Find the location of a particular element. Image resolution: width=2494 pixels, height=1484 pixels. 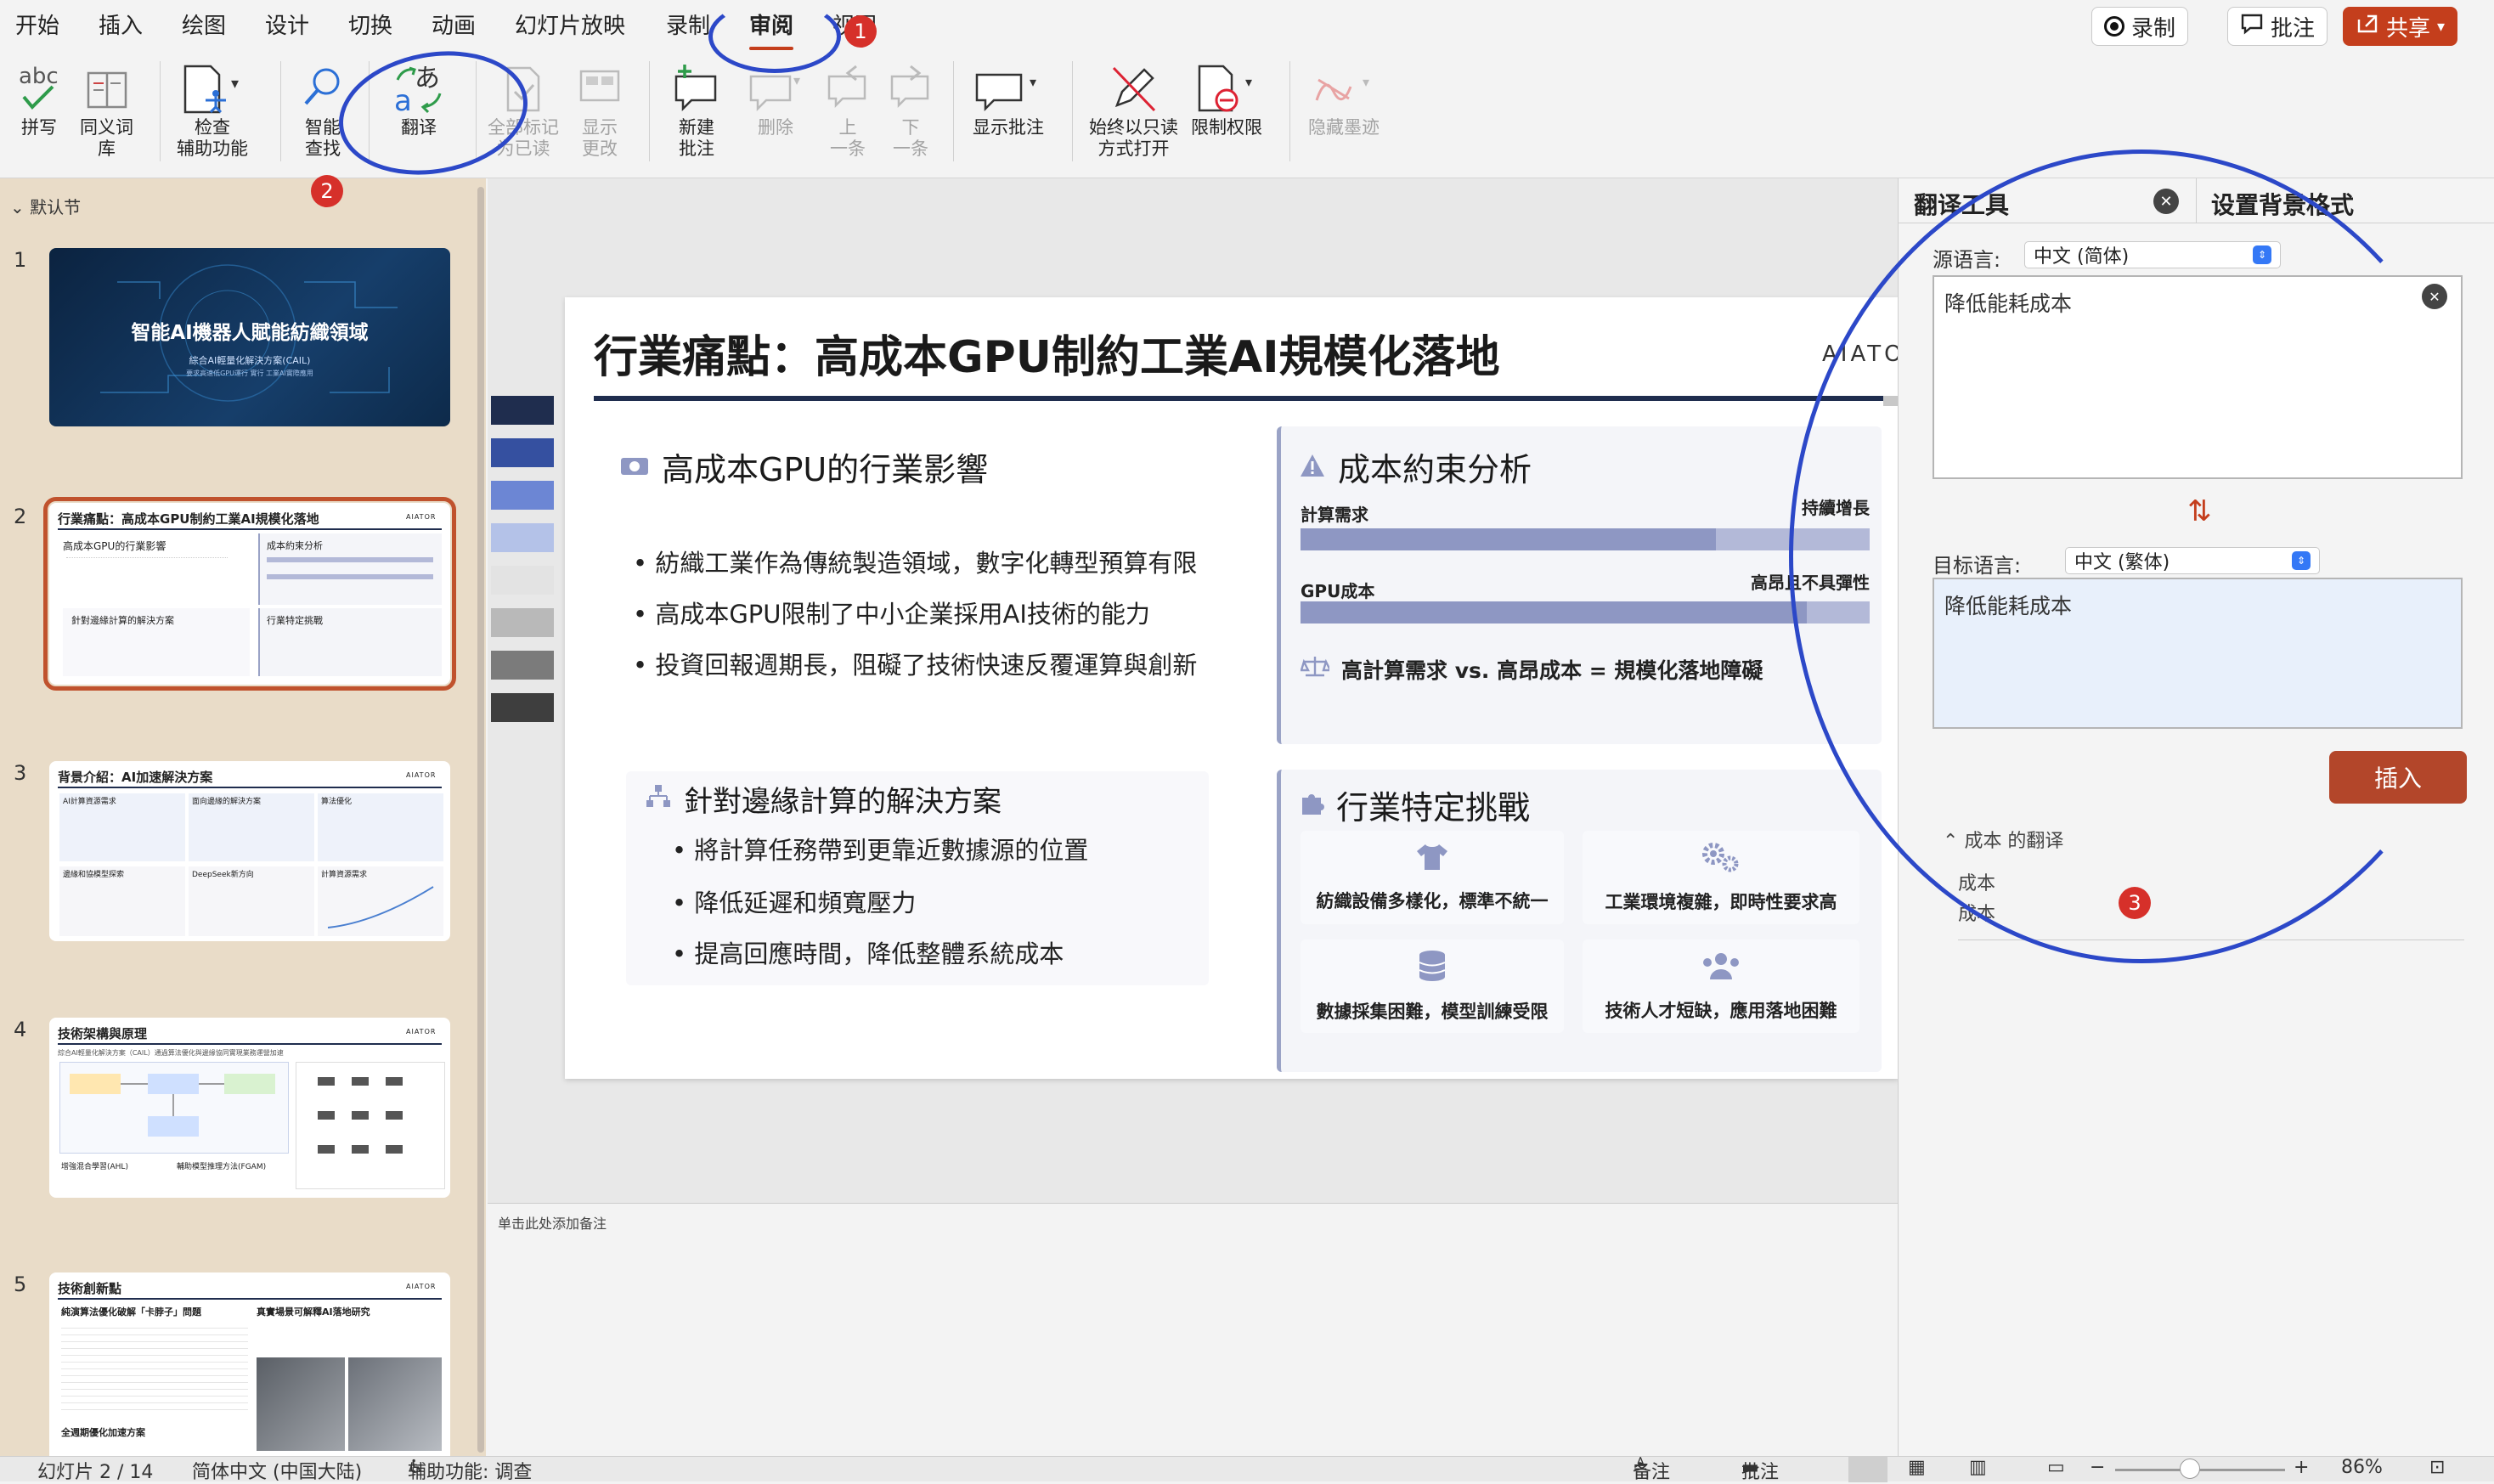

slide-title: 行業痛點：高成本GPU制約工業AI規模化落地 is located at coordinates (1047, 353).